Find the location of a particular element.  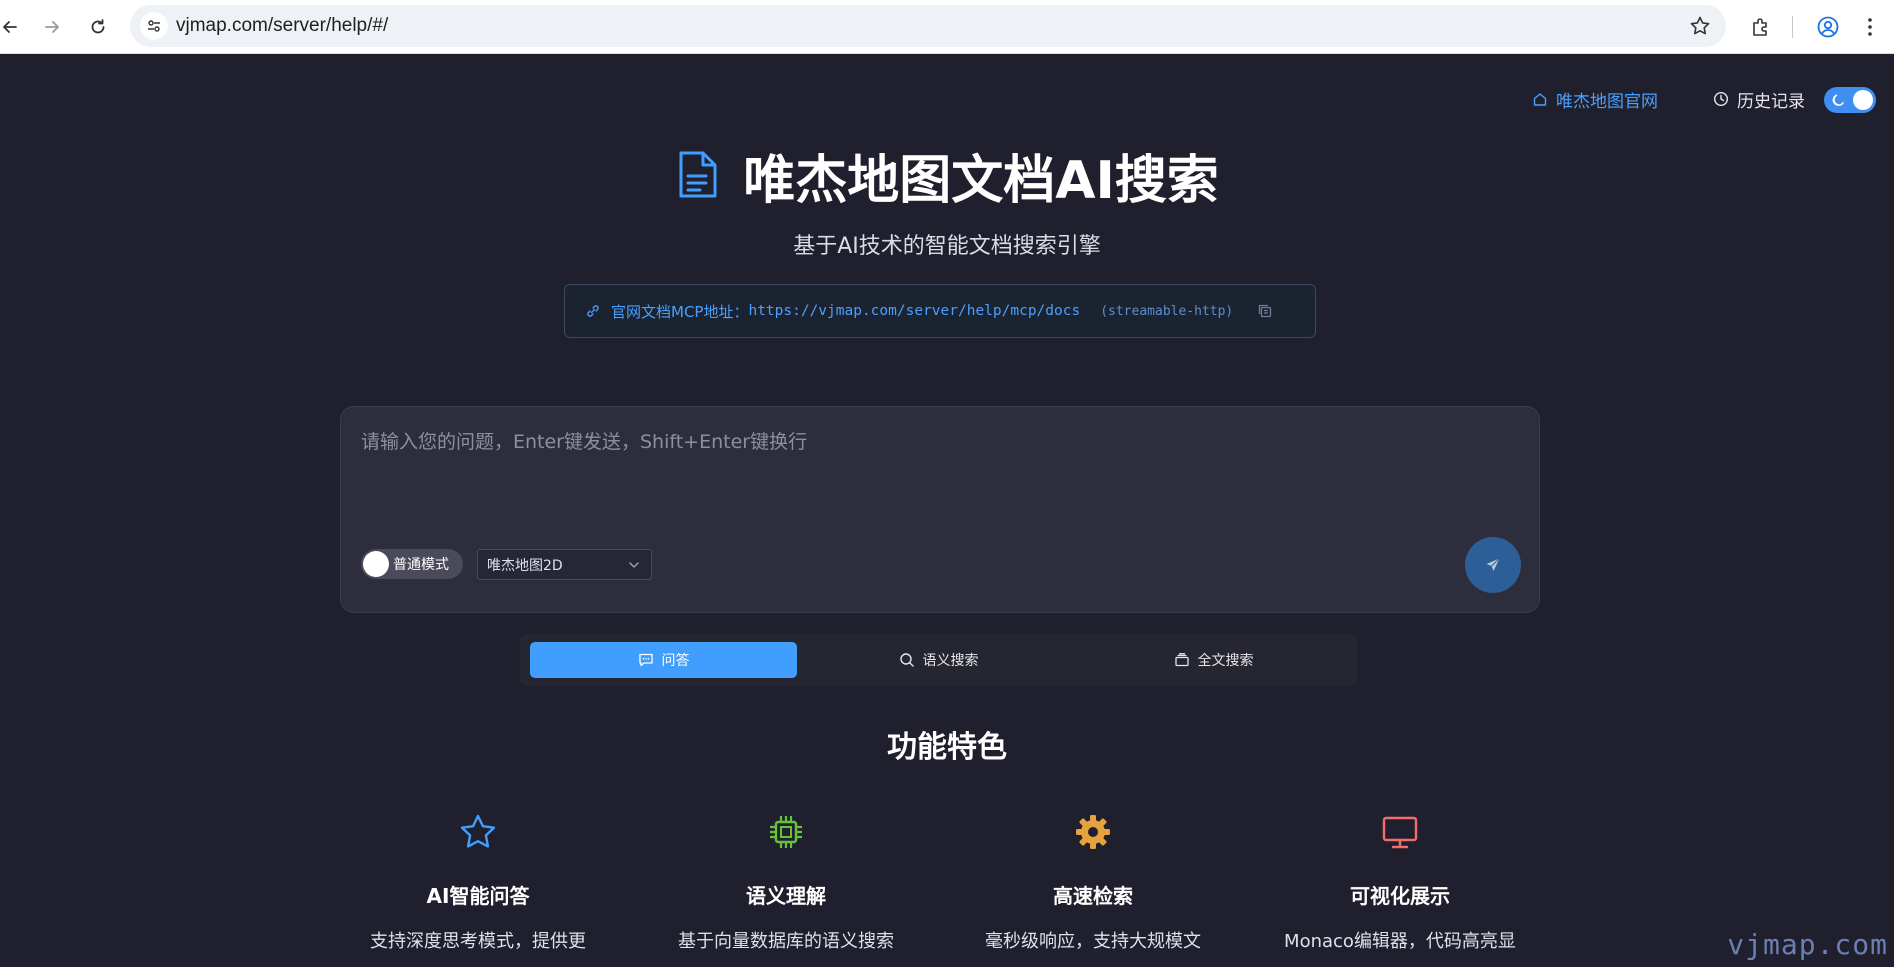

url-text: vjmap.com/server/help/#/ is located at coordinates (282, 26).